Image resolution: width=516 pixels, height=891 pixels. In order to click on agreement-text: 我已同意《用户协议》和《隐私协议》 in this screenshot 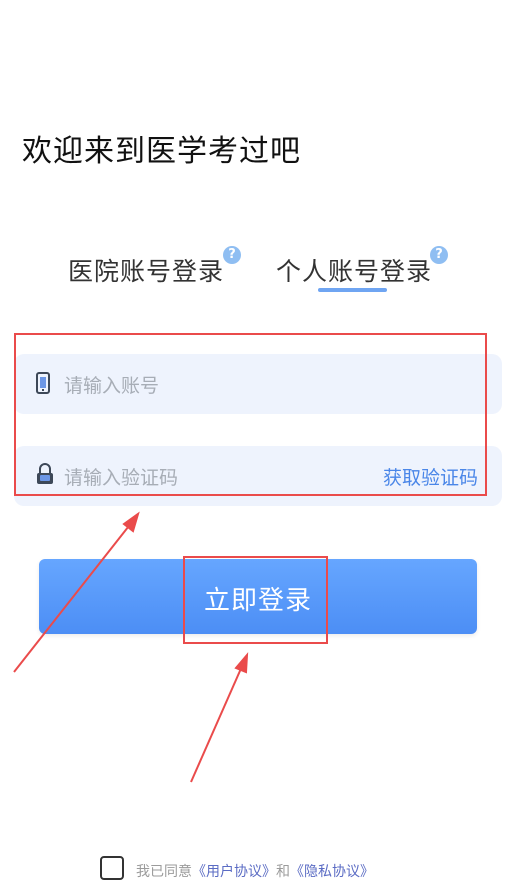, I will do `click(255, 871)`.